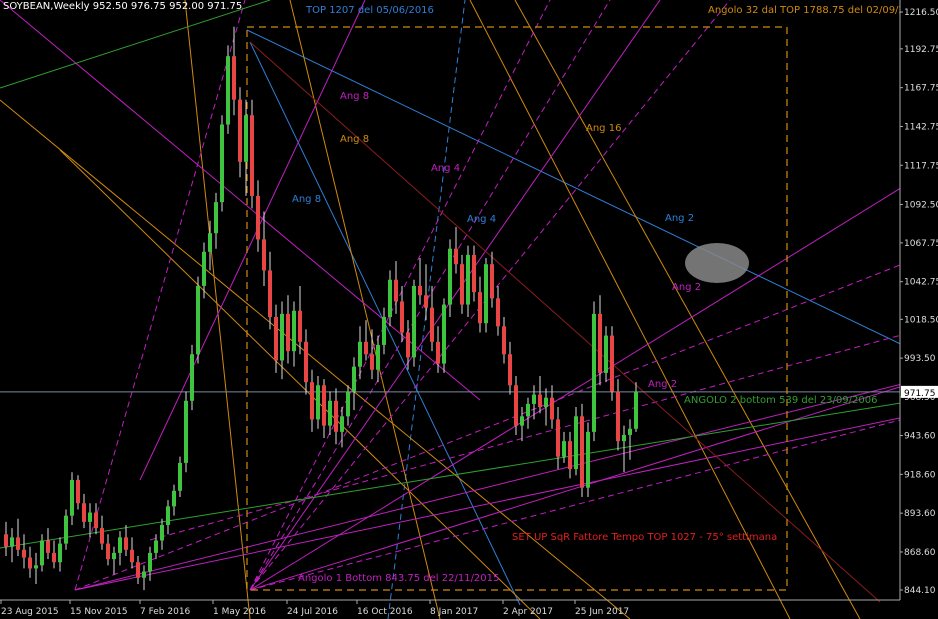  What do you see at coordinates (920, 514) in the screenshot?
I see `y-tick-label: 893.60` at bounding box center [920, 514].